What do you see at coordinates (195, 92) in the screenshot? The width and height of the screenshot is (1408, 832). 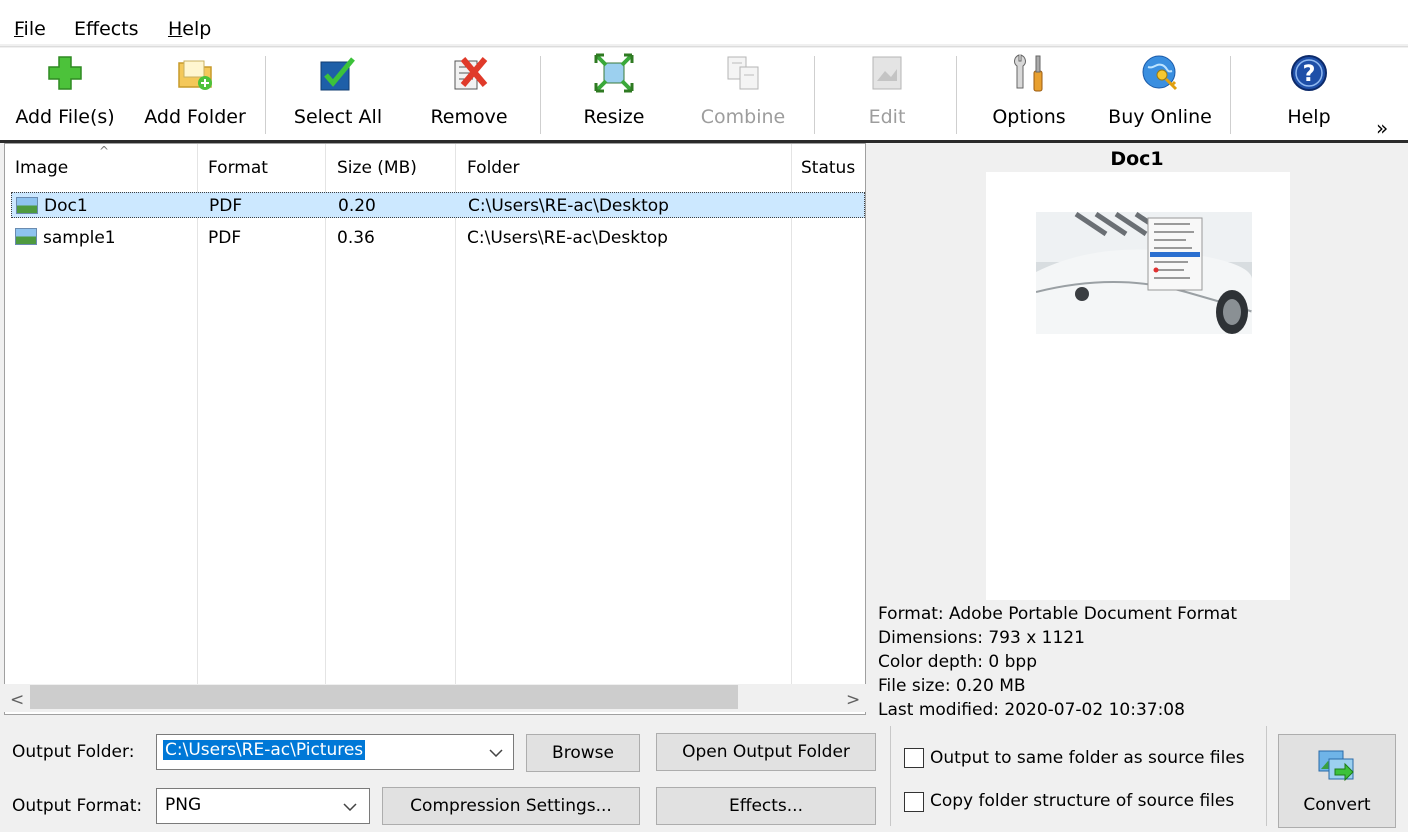 I see `add-folder-button: Add Folder` at bounding box center [195, 92].